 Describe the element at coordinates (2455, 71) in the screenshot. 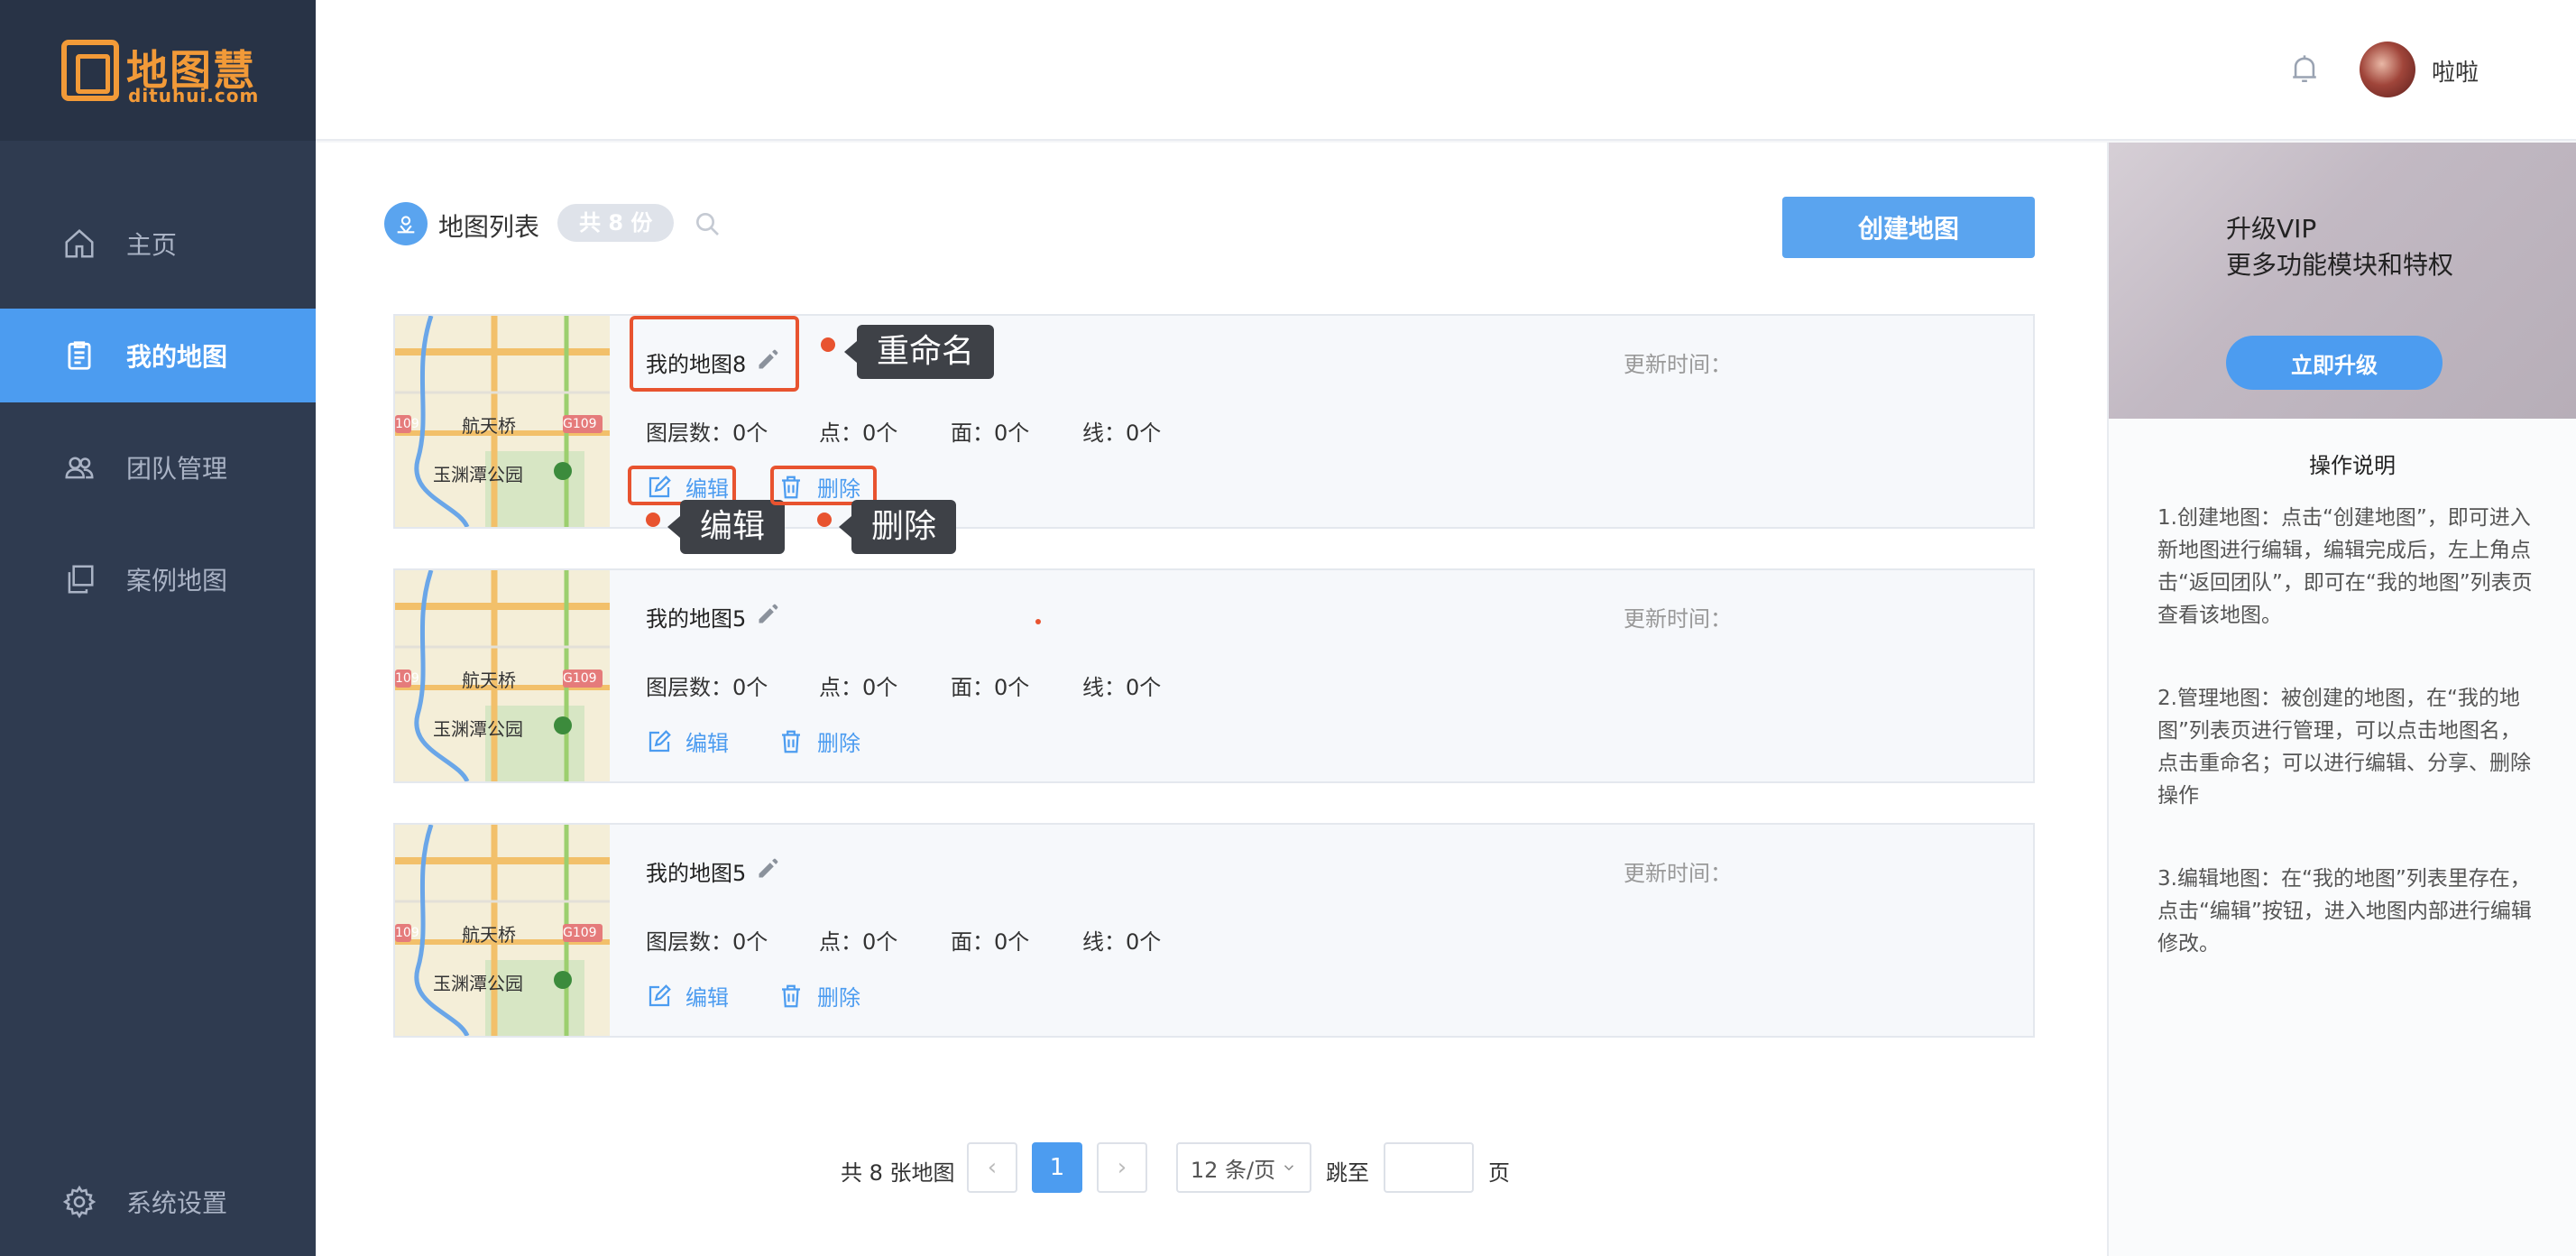

I see `username: 啦啦` at that location.